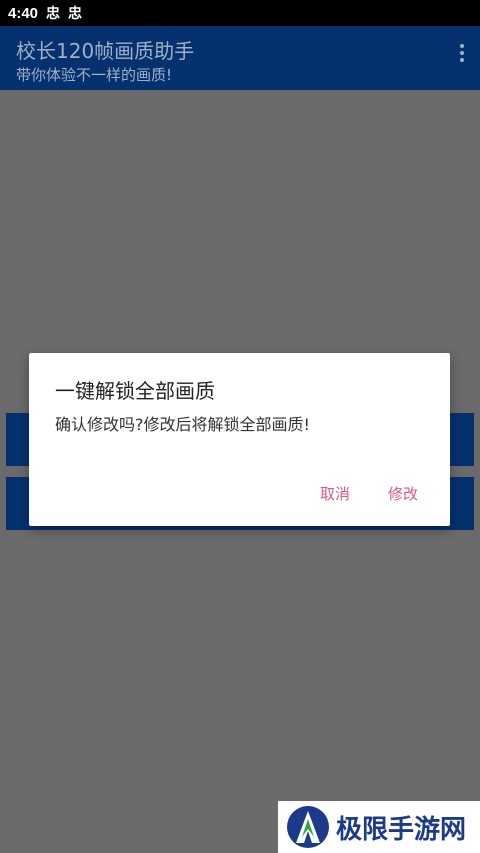  I want to click on watermark: 极限手游网, so click(379, 827).